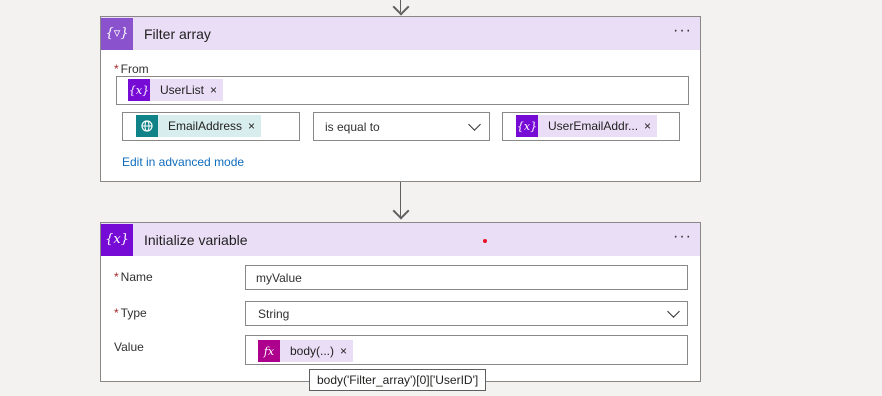 The image size is (882, 396). Describe the element at coordinates (147, 126) in the screenshot. I see `web-globe-icon` at that location.